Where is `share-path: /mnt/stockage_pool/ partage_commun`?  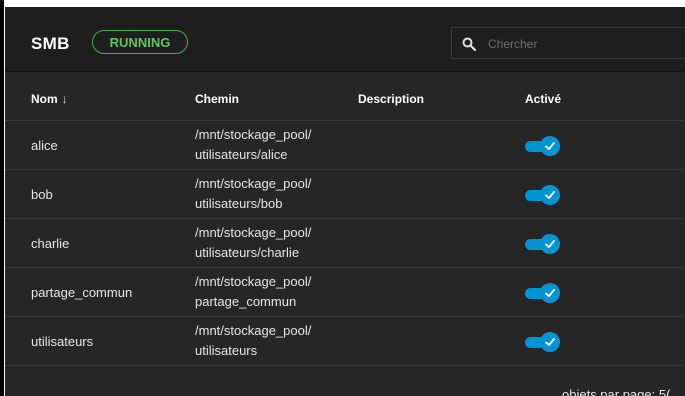
share-path: /mnt/stockage_pool/ partage_commun is located at coordinates (253, 292).